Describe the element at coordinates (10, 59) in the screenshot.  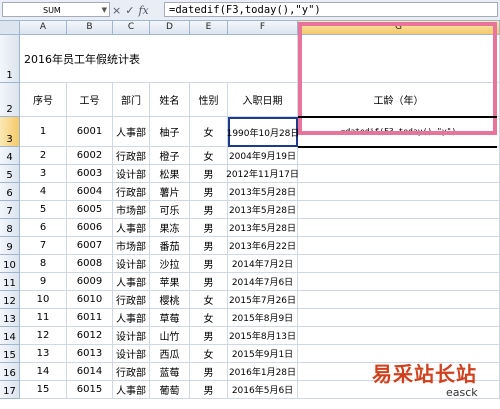
I see `row-header-1: 1` at that location.